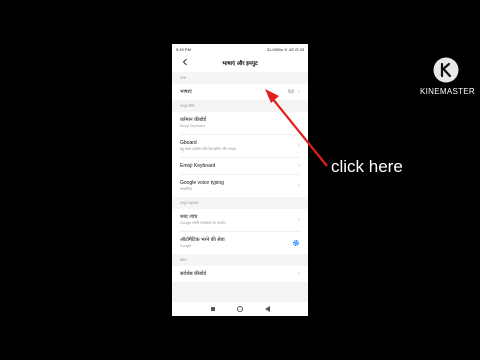 Image resolution: width=480 pixels, height=360 pixels. Describe the element at coordinates (186, 189) in the screenshot. I see `google-voice-typing-sub: स्वचालित` at that location.